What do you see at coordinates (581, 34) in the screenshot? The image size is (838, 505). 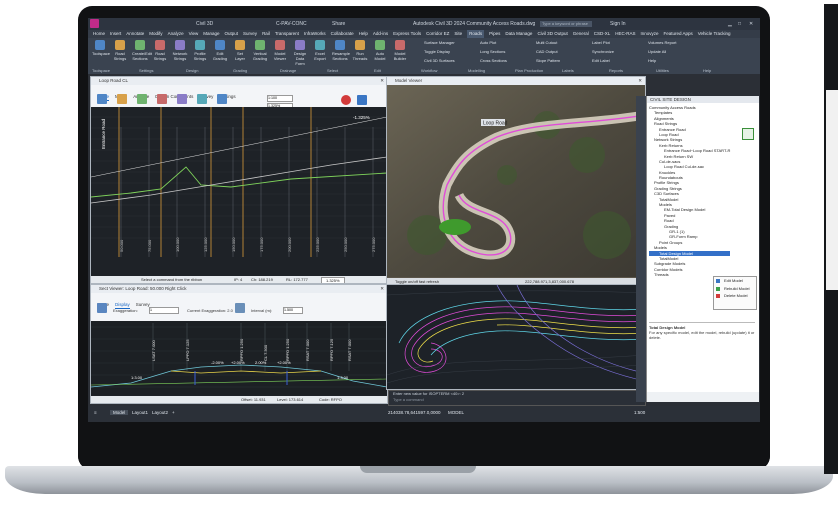 I see `ribbon-tab-general: General` at bounding box center [581, 34].